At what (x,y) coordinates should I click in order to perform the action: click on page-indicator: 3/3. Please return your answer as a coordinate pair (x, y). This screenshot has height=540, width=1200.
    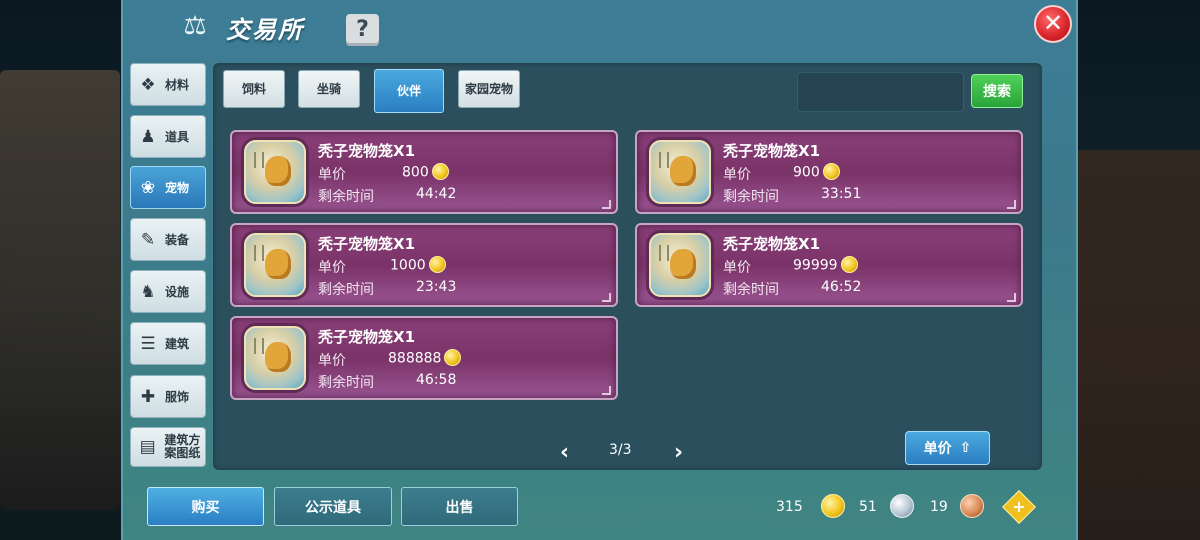
    Looking at the image, I should click on (620, 450).